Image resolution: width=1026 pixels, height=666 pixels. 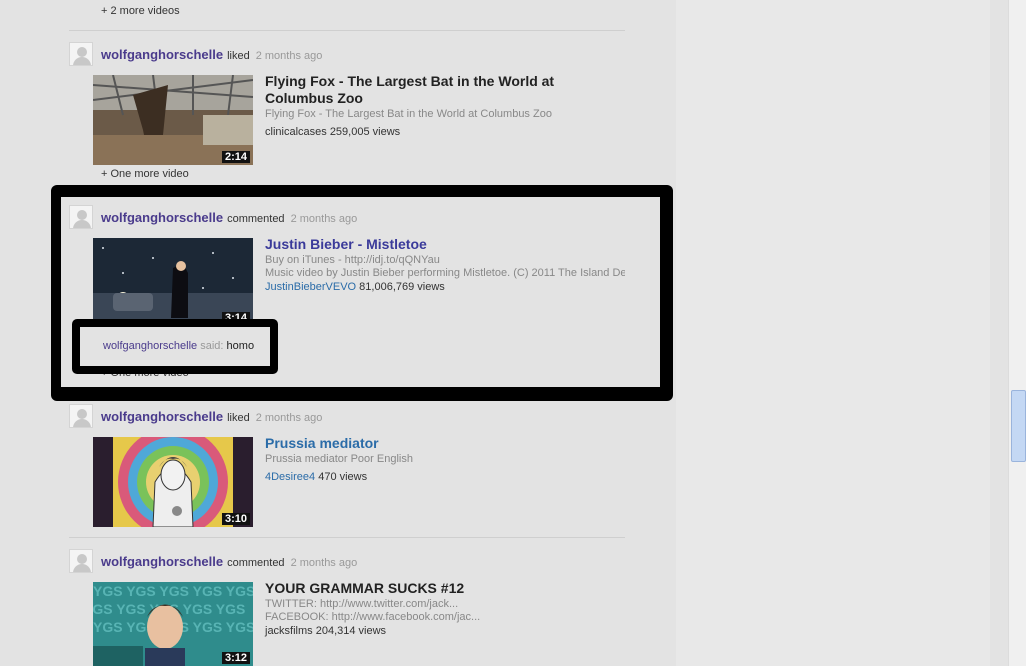 I want to click on more-videos-link: + 2 more videos, so click(x=140, y=11).